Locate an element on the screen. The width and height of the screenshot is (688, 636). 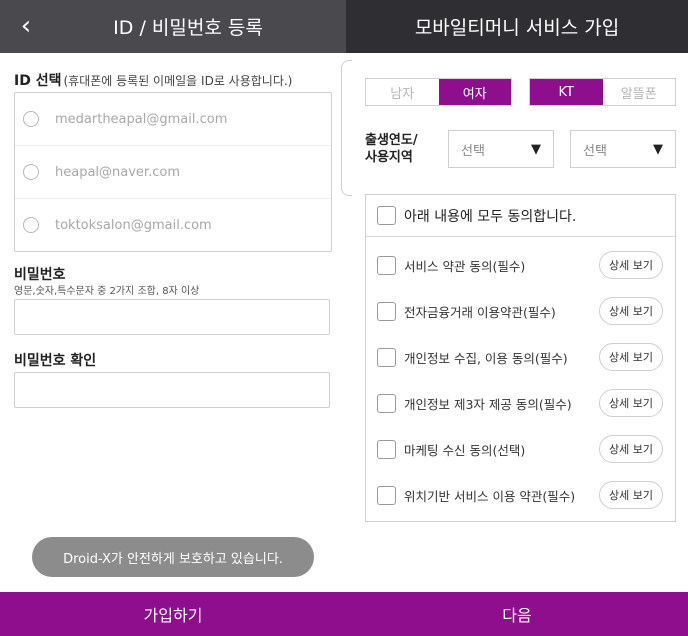
email-option: heapal@naver.com is located at coordinates (173, 172).